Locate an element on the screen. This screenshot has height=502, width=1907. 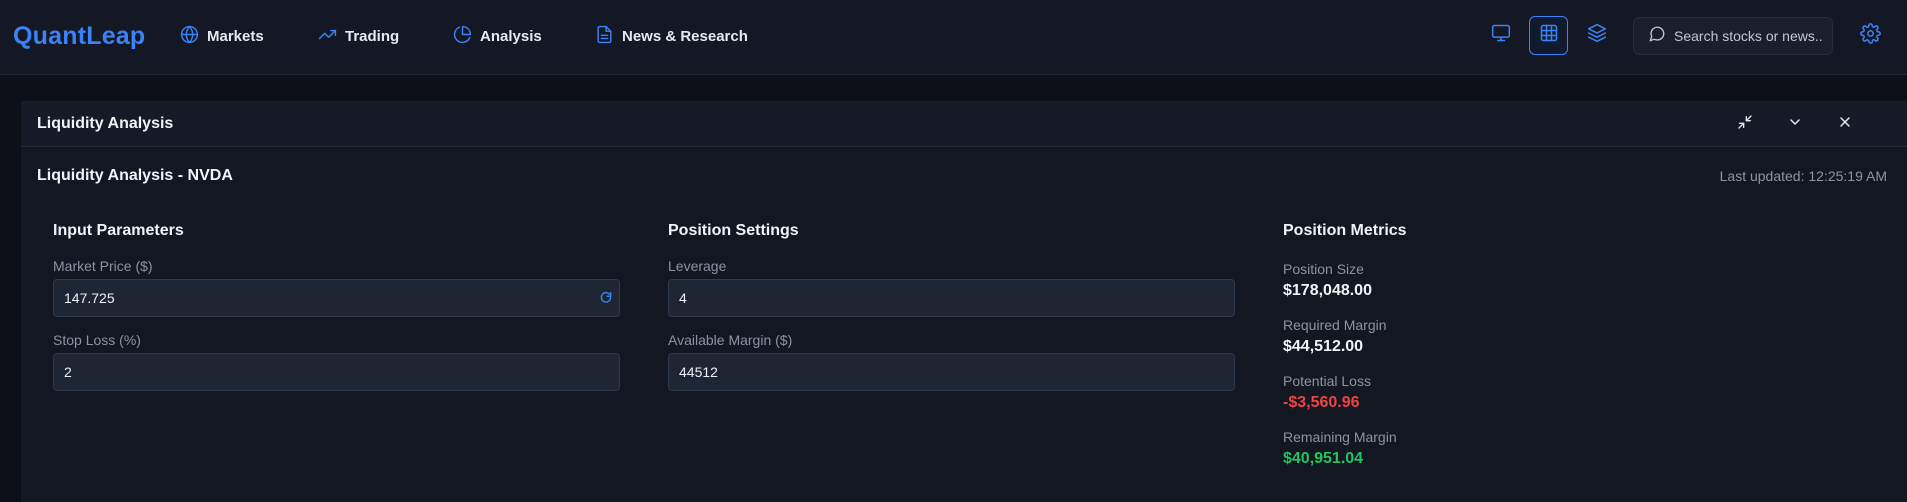
stop-loss-input is located at coordinates (336, 372).